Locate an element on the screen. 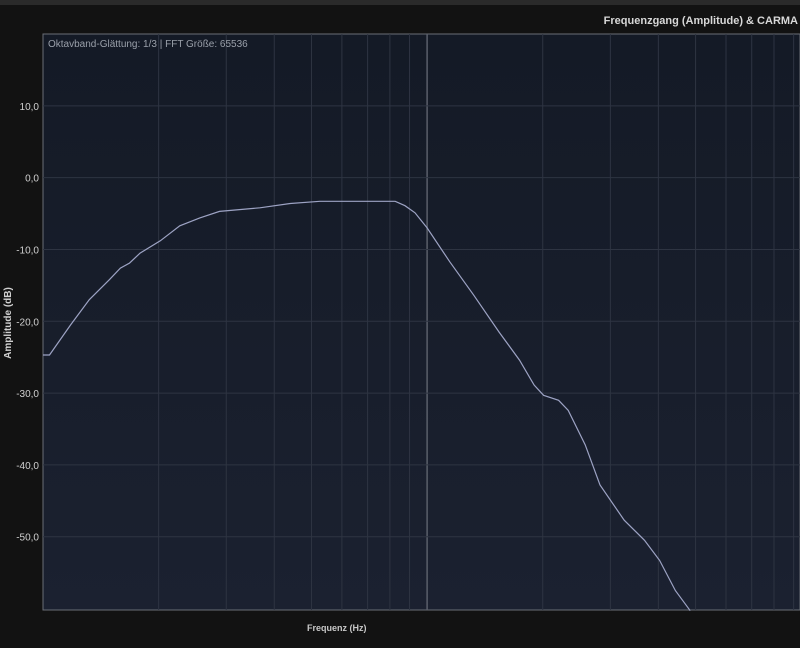 This screenshot has height=648, width=800. y-axis-label: Amplitude (dB) is located at coordinates (8, 323).